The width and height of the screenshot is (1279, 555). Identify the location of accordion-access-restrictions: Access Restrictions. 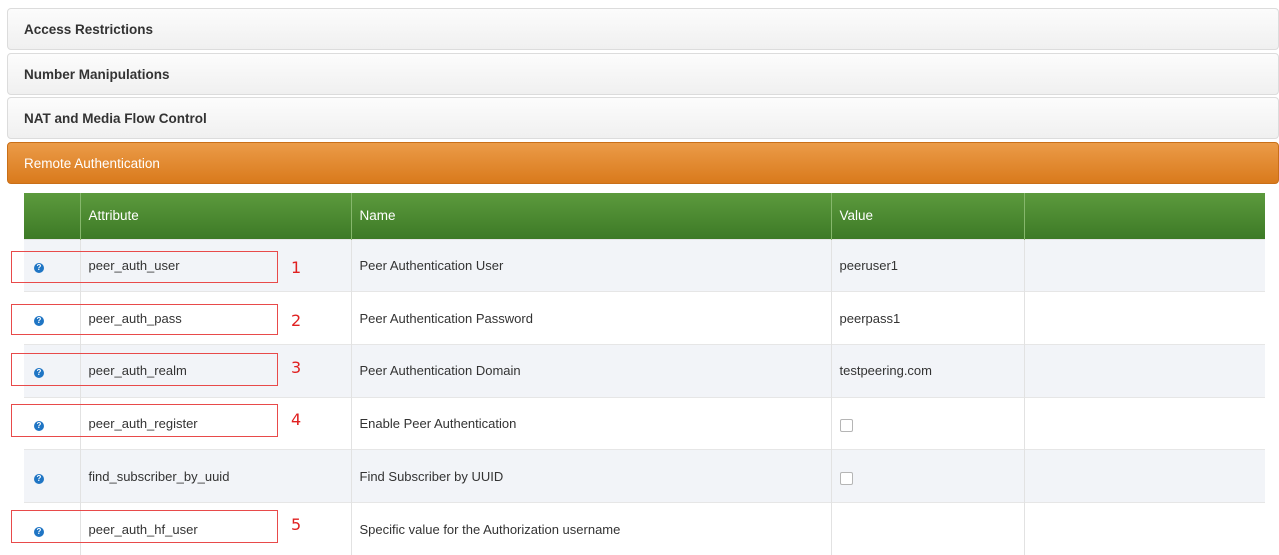
(643, 29).